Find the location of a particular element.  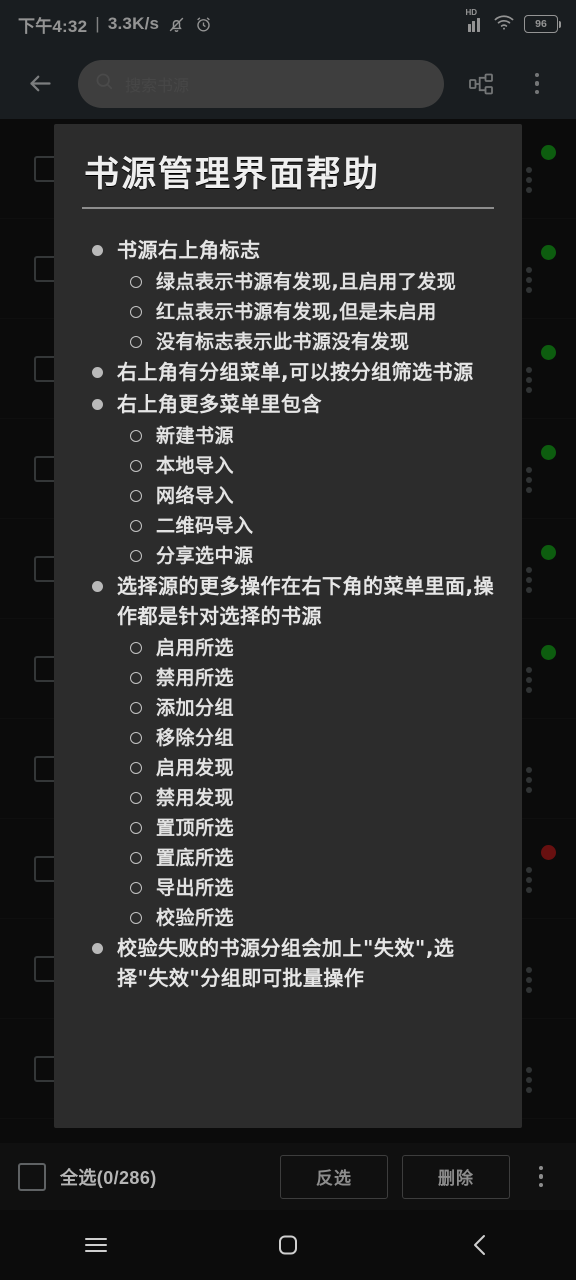

help-sub-item: 移除分组 is located at coordinates (290, 738).